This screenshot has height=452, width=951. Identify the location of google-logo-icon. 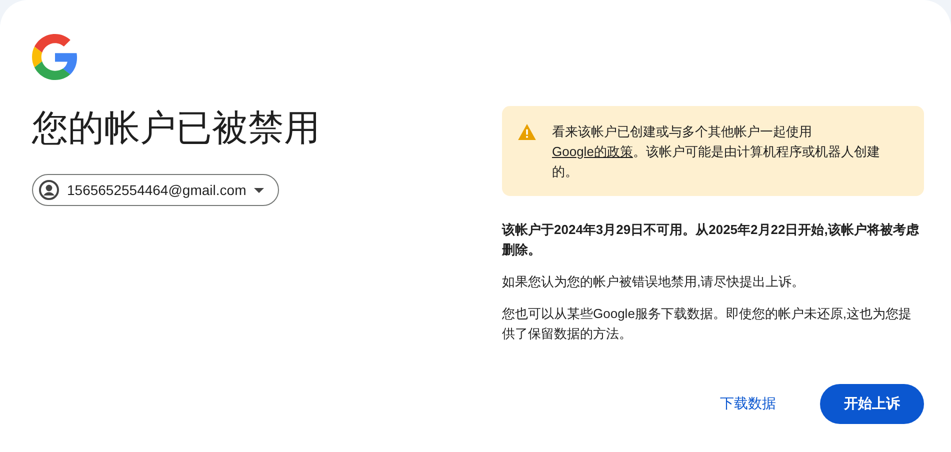
(55, 57).